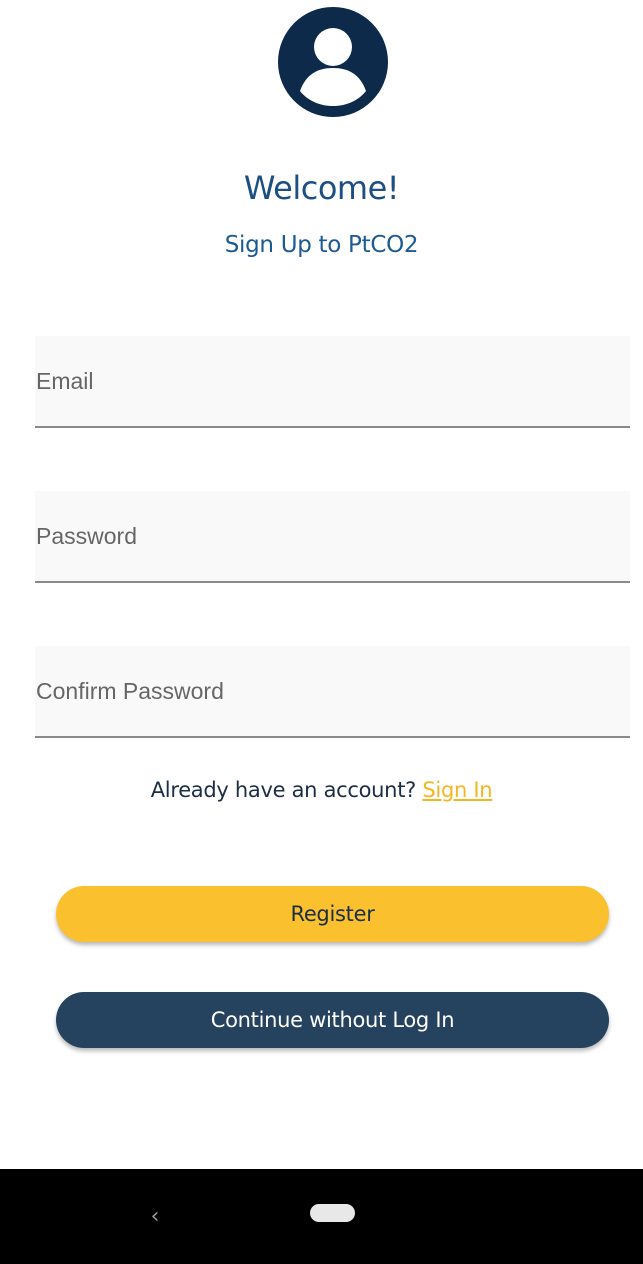  I want to click on email-field, so click(332, 381).